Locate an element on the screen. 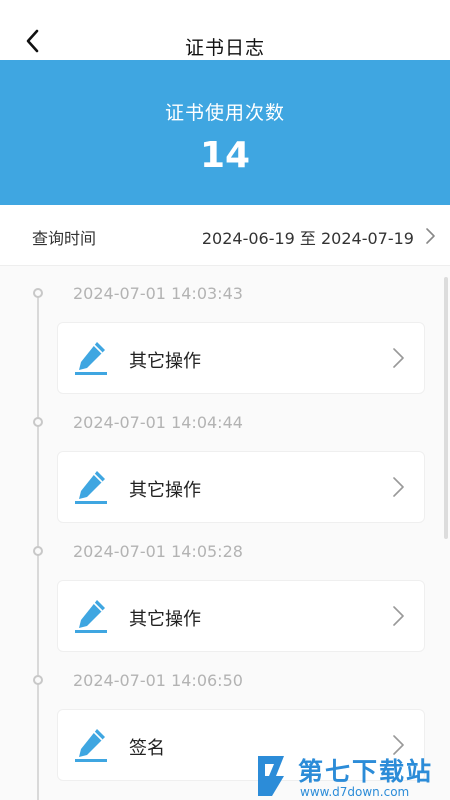  watermark-logo: 第七下载站 www.d7down.com is located at coordinates (352, 776).